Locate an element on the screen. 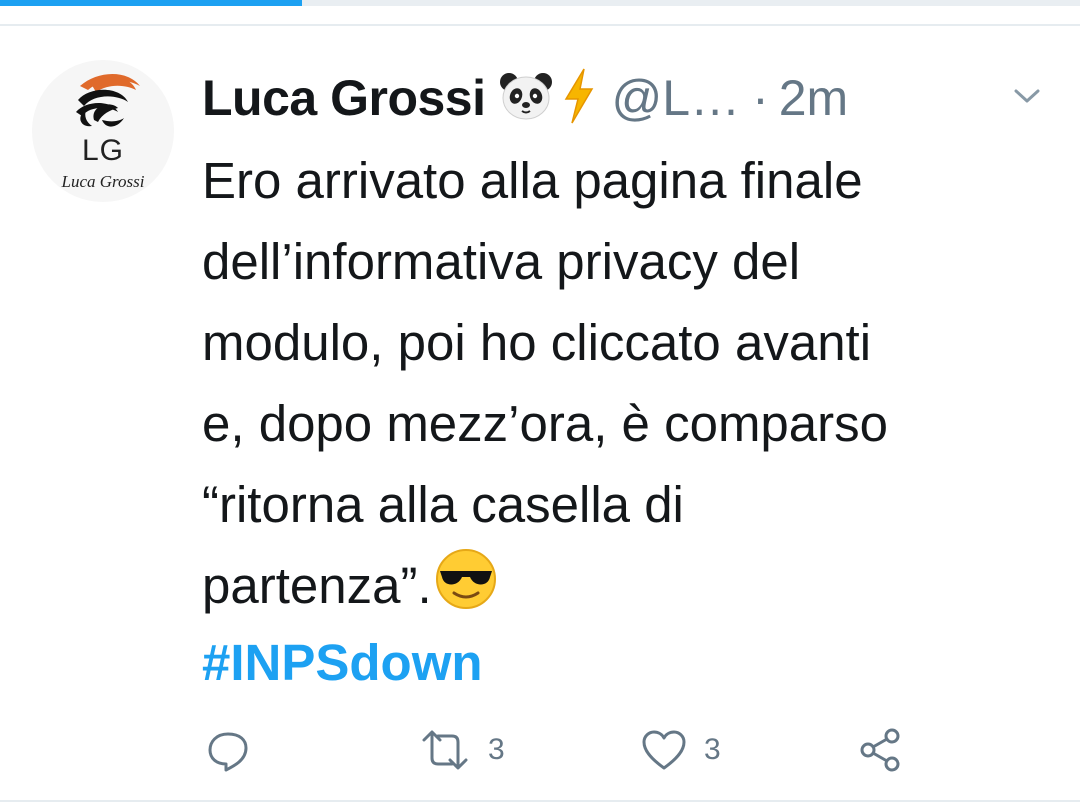 This screenshot has height=810, width=1080. loading-progress-bar is located at coordinates (540, 3).